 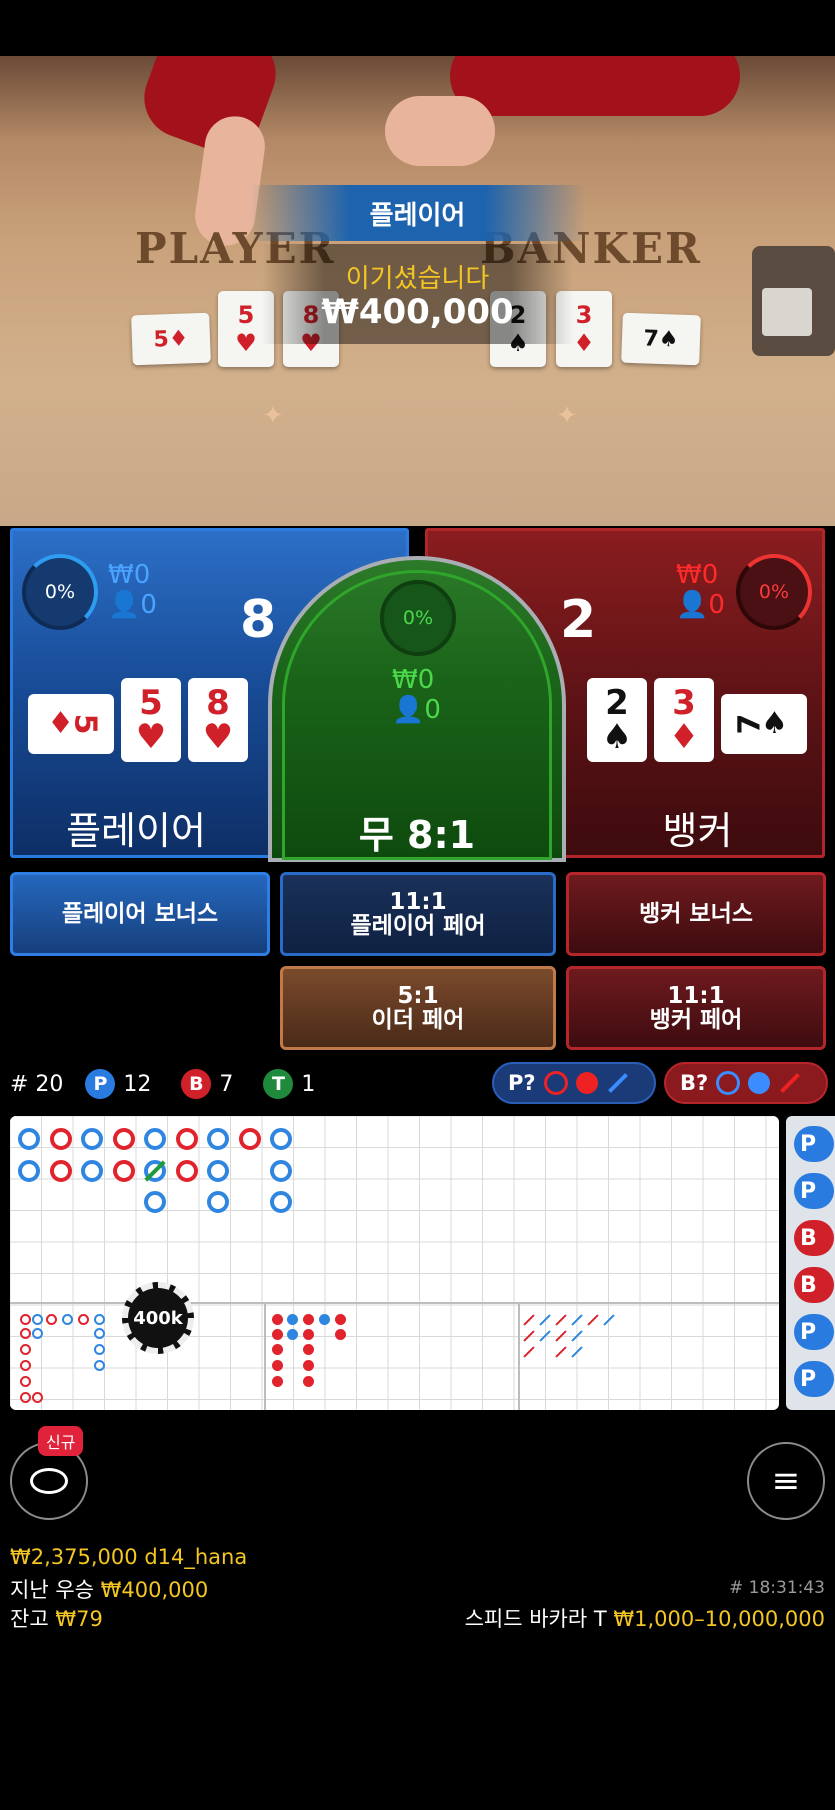 I want to click on balance-row: 잔고 ₩79, so click(x=56, y=1618).